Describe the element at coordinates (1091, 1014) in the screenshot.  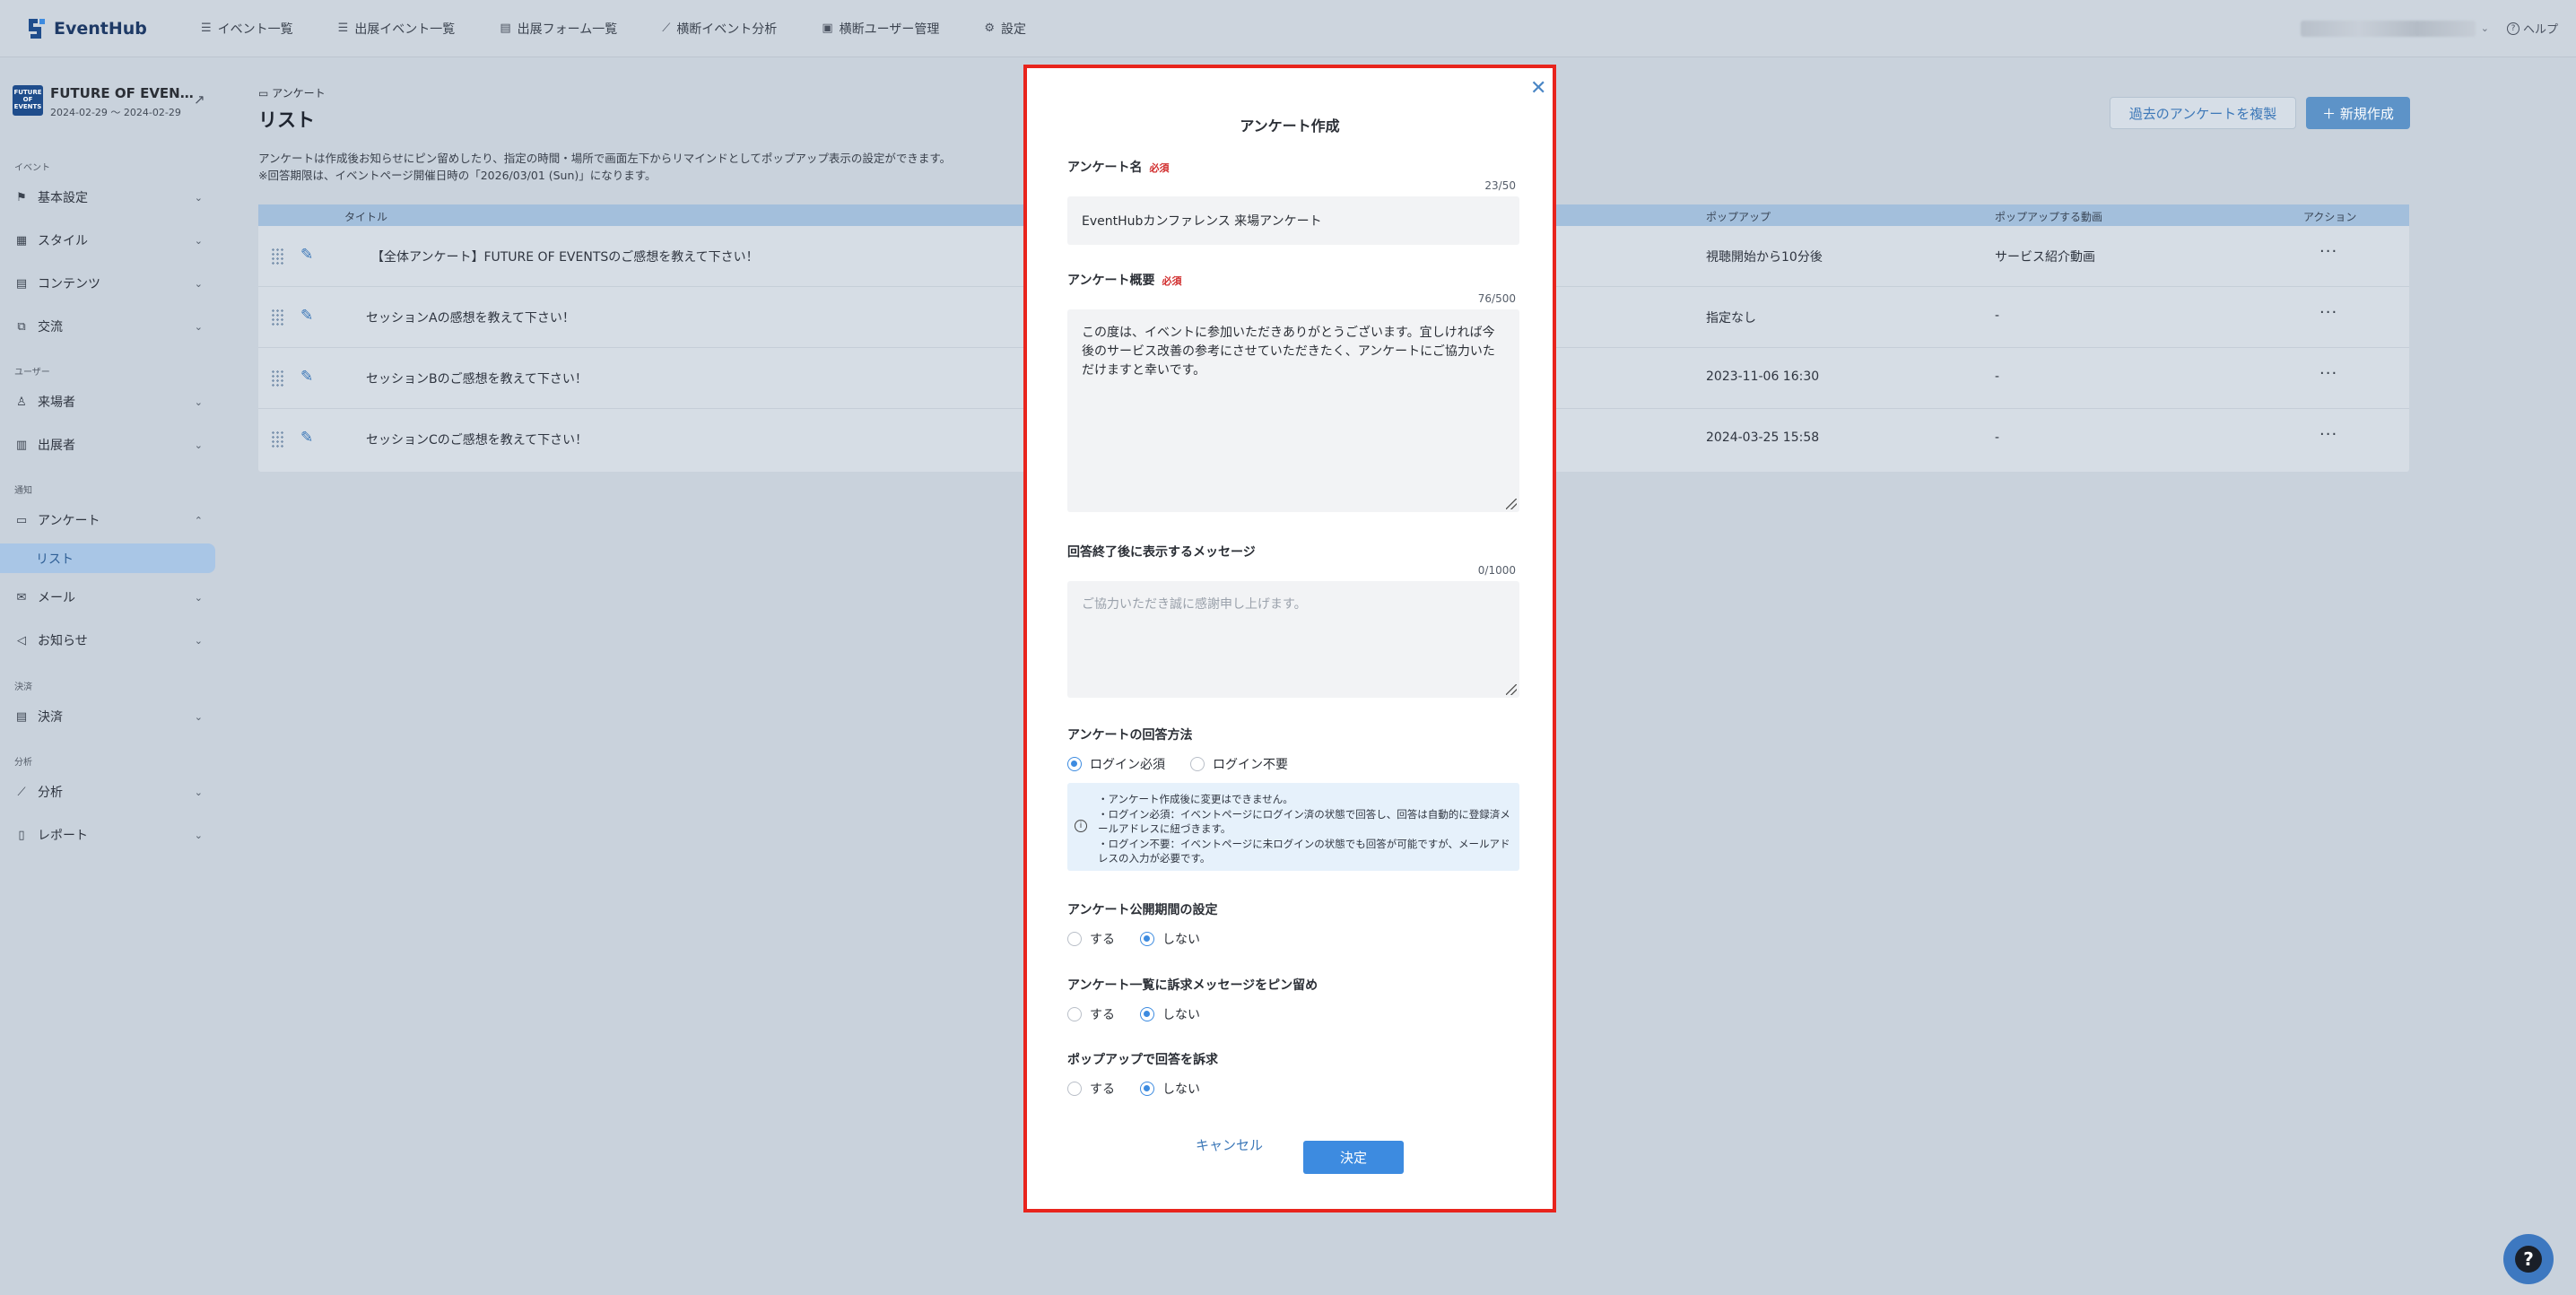
I see `radio-pin-yes: する` at that location.